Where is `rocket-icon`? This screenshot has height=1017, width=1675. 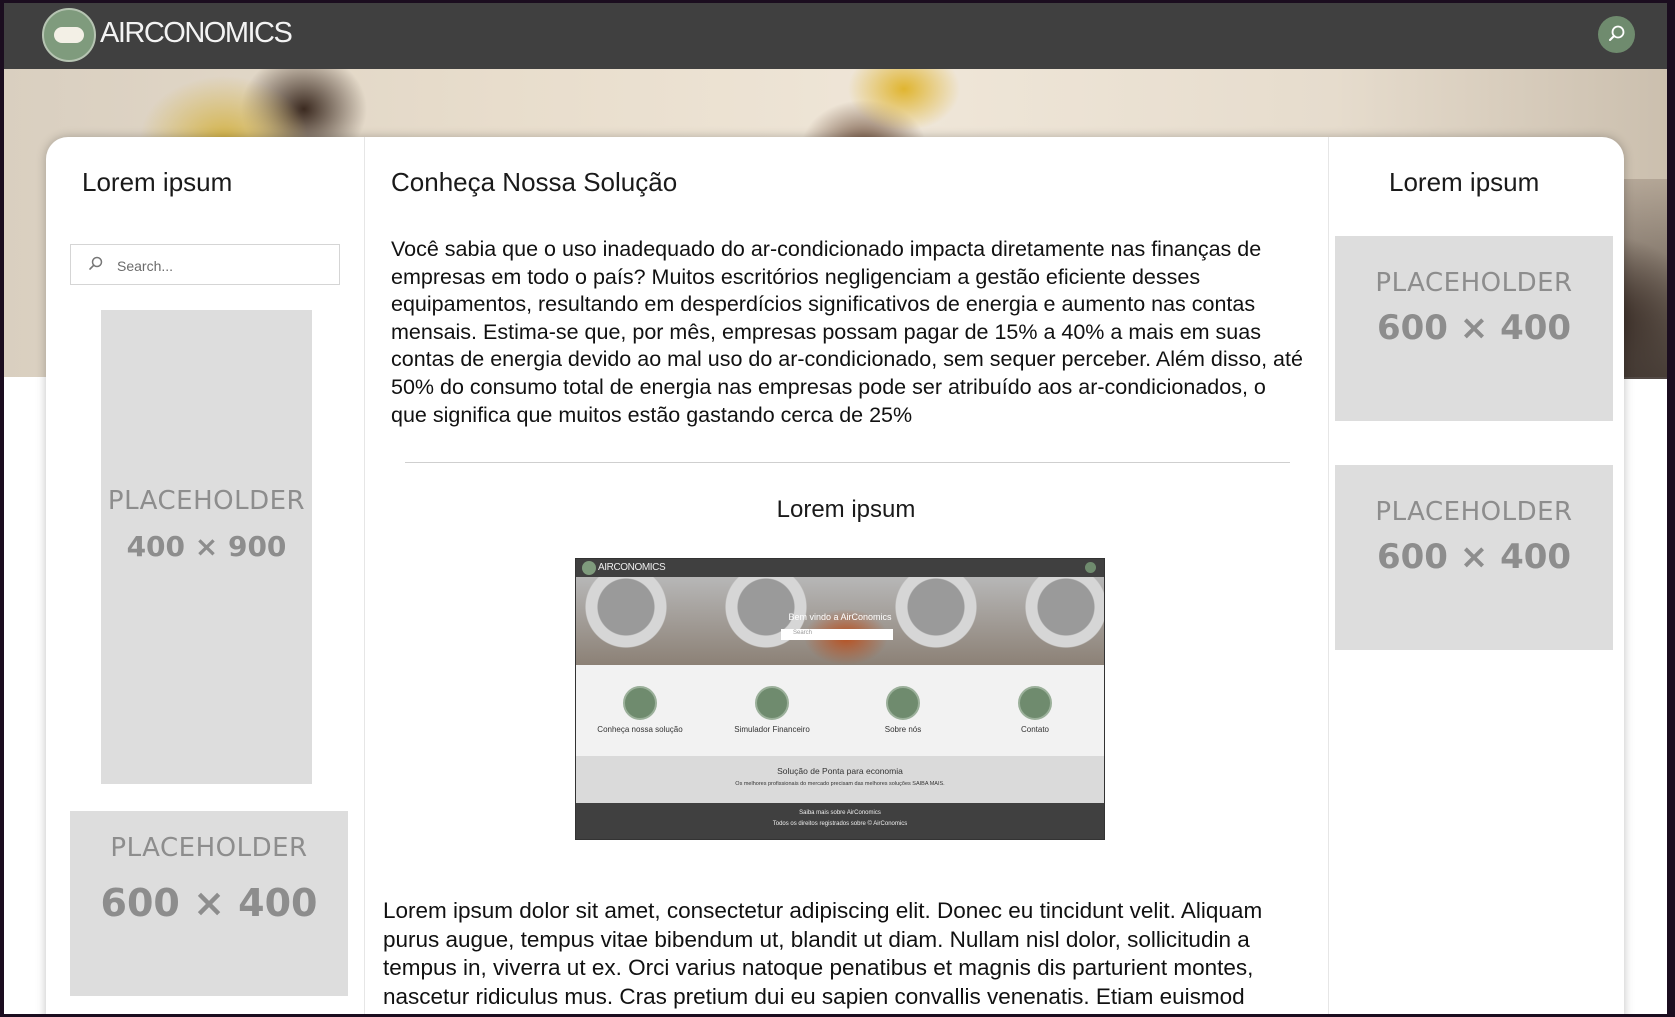
rocket-icon is located at coordinates (640, 703).